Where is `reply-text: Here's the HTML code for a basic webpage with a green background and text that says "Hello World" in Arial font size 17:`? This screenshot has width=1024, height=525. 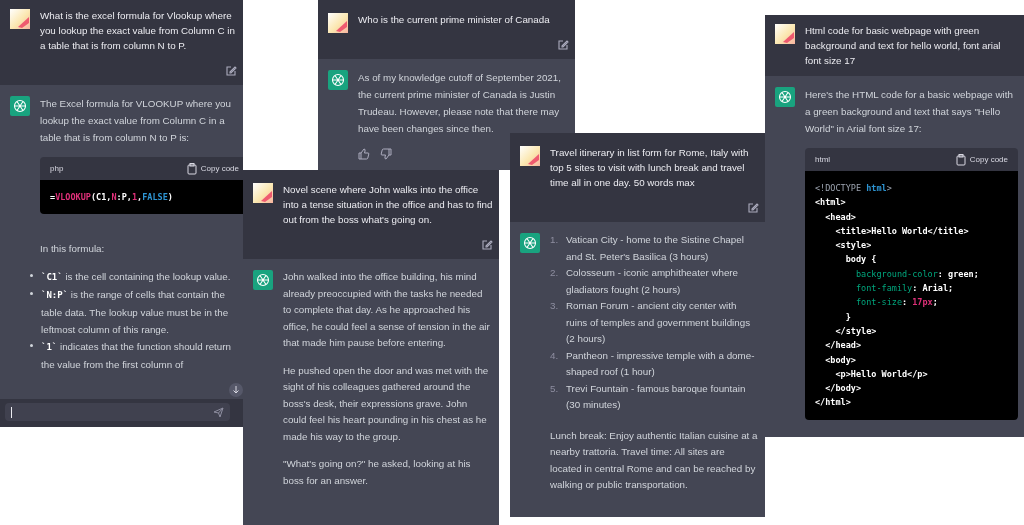
reply-text: Here's the HTML code for a basic webpage with a green background and text that says "Hello World" in Arial font size 17: is located at coordinates (909, 112).